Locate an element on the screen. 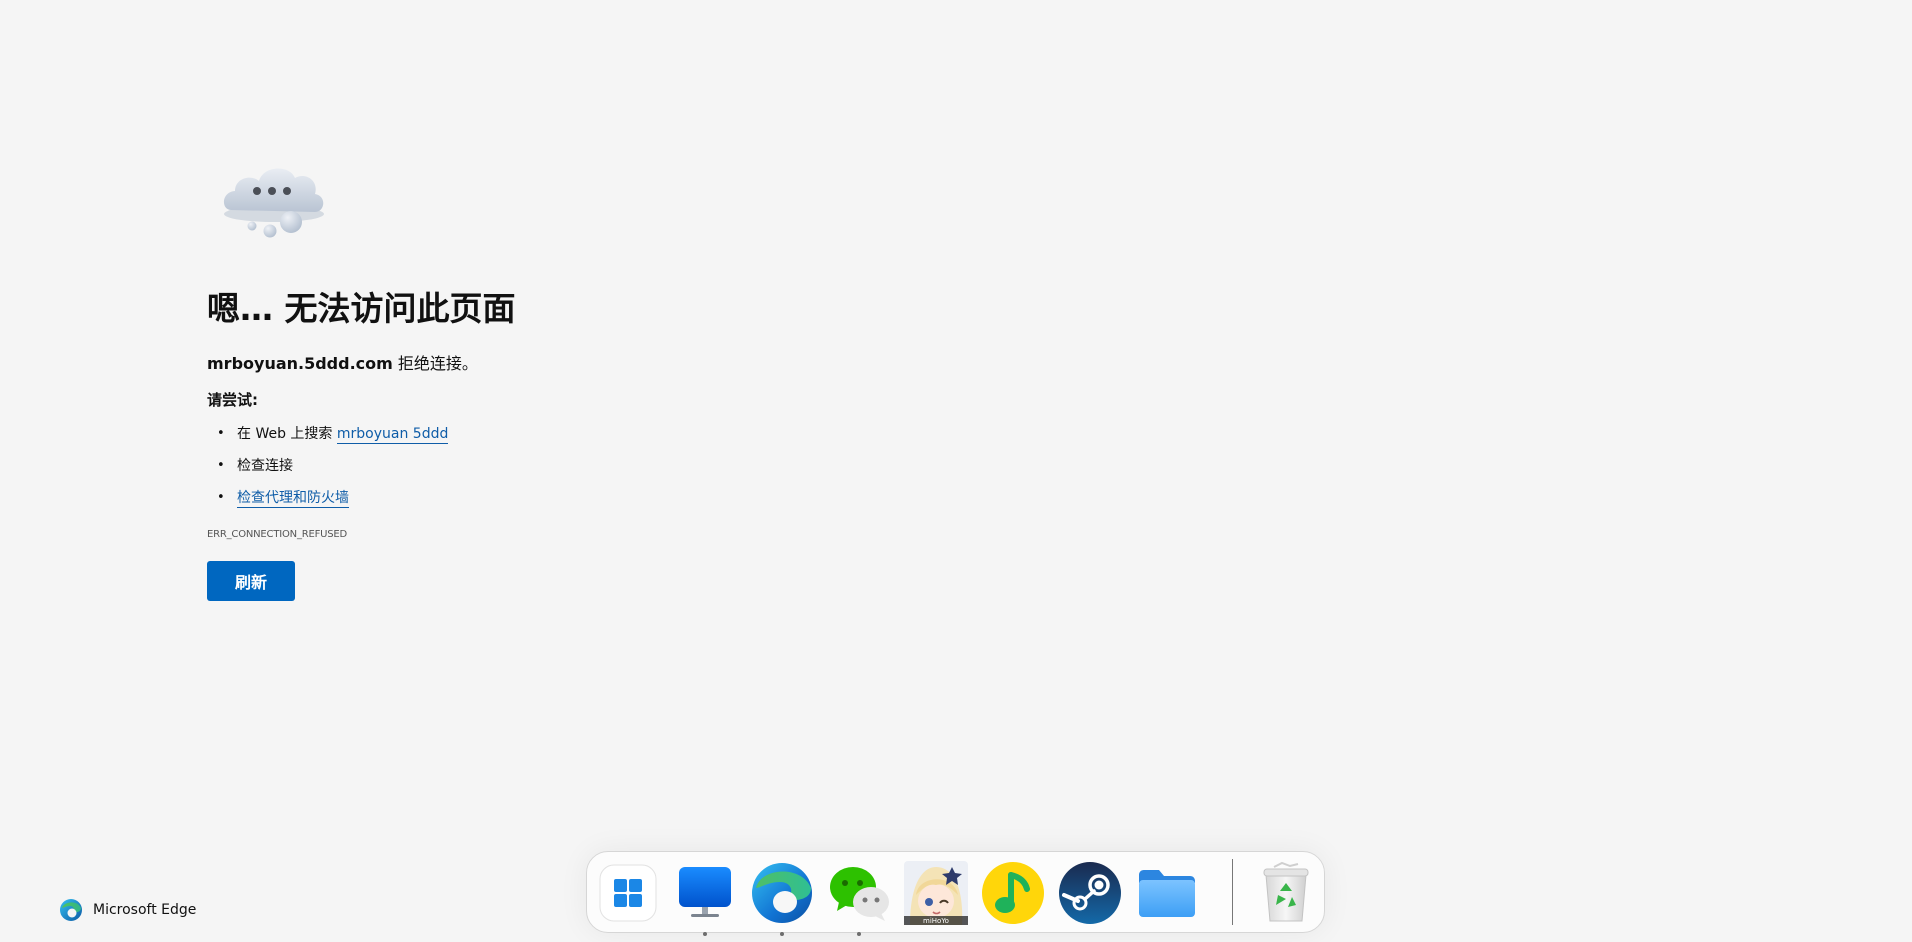 The width and height of the screenshot is (1912, 942). search-web-link: mrboyuan 5ddd is located at coordinates (392, 435).